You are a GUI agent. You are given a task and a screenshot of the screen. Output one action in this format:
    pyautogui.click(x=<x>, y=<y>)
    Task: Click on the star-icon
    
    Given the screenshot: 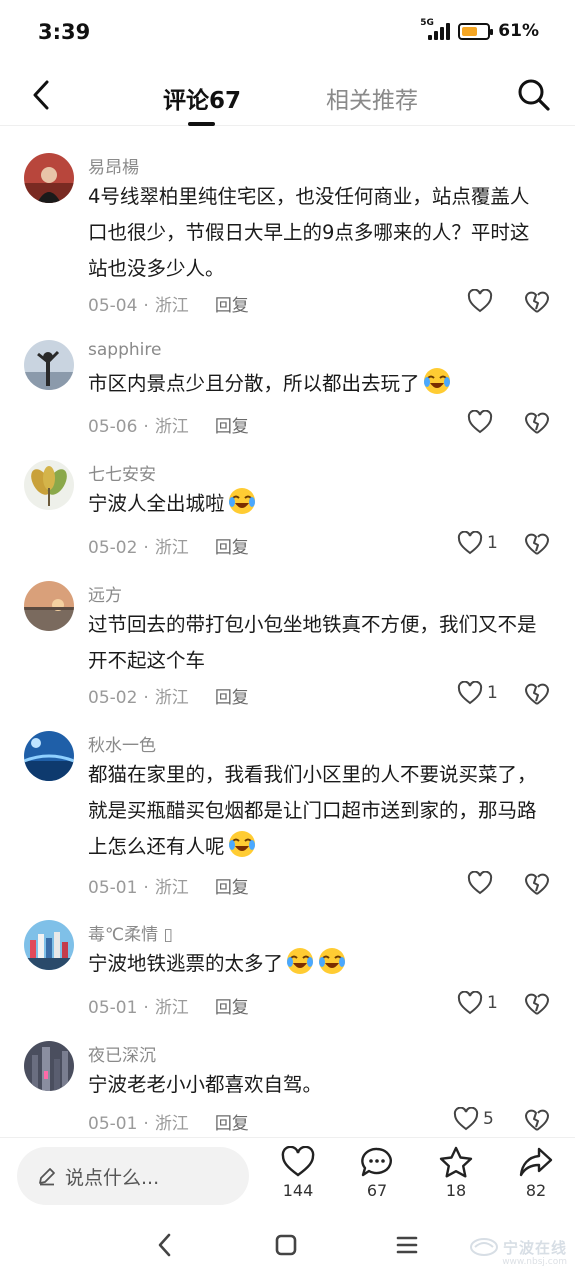 What is the action you would take?
    pyautogui.click(x=456, y=1162)
    